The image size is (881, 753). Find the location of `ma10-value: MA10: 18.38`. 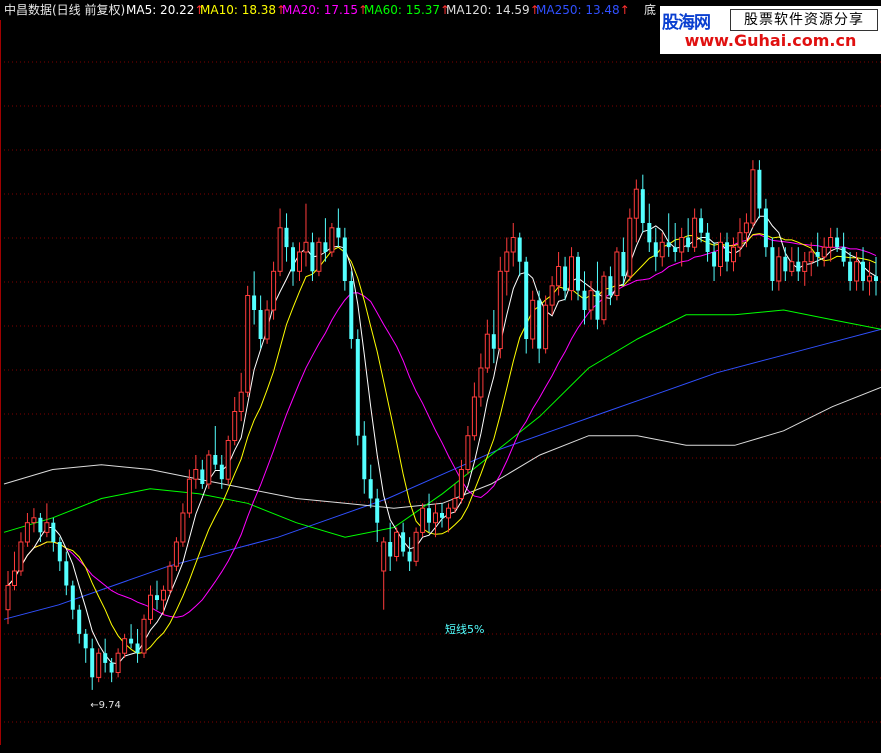

ma10-value: MA10: 18.38 is located at coordinates (238, 10).